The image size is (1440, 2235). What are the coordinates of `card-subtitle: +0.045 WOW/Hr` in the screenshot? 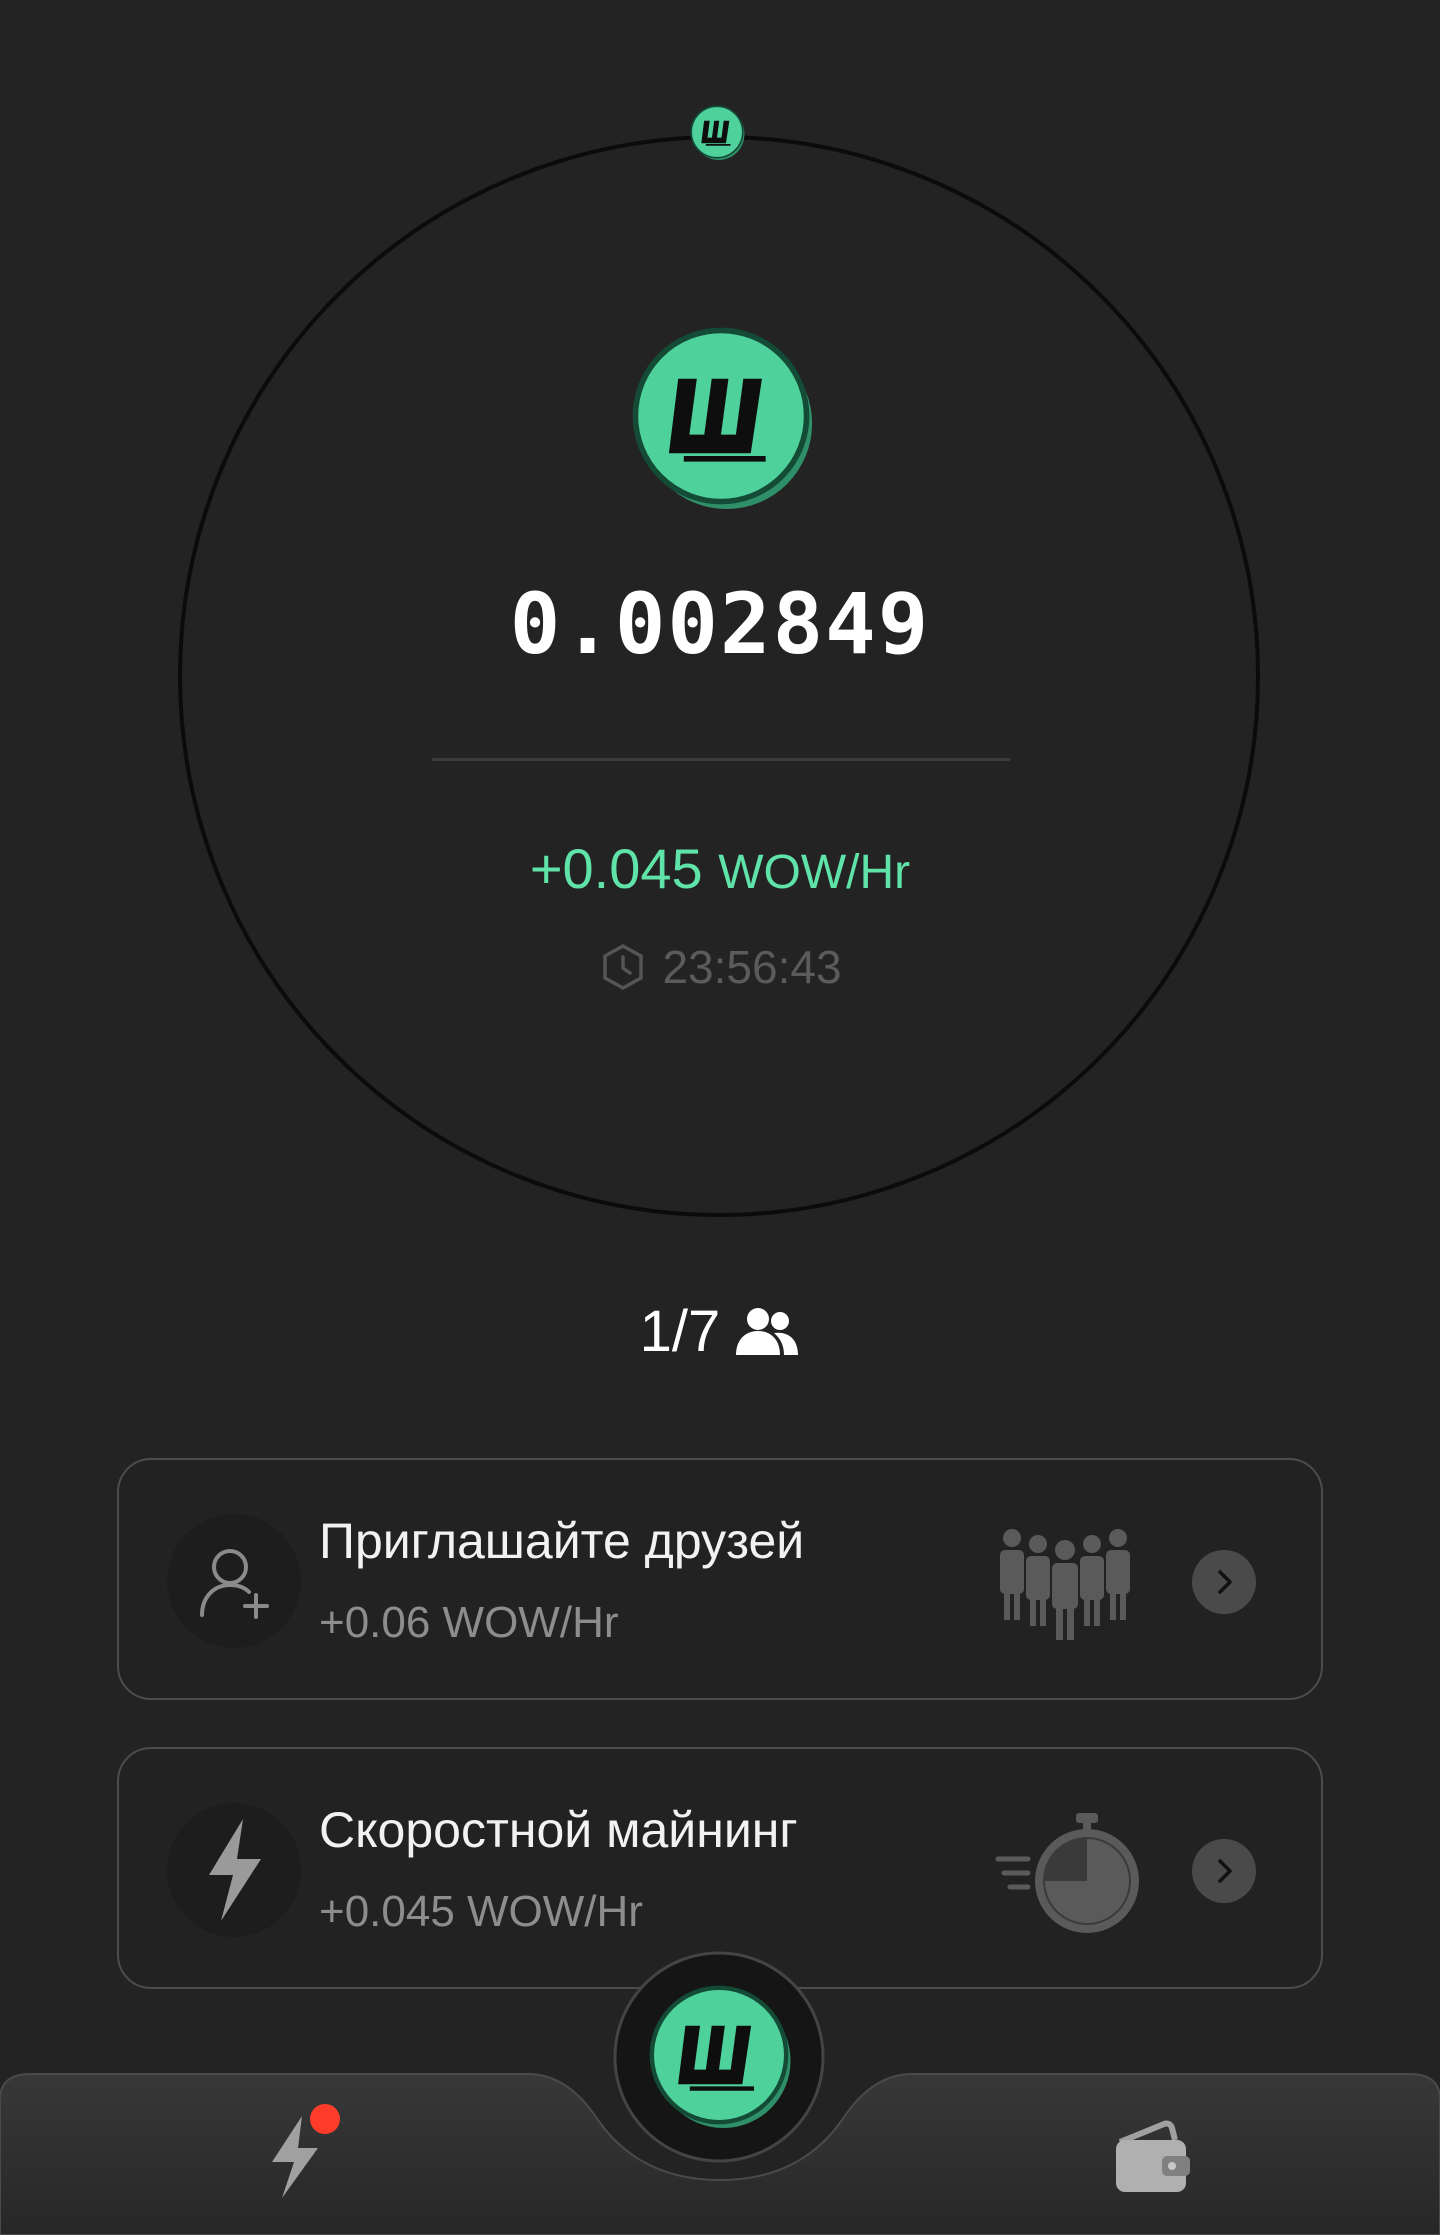 It's located at (481, 1911).